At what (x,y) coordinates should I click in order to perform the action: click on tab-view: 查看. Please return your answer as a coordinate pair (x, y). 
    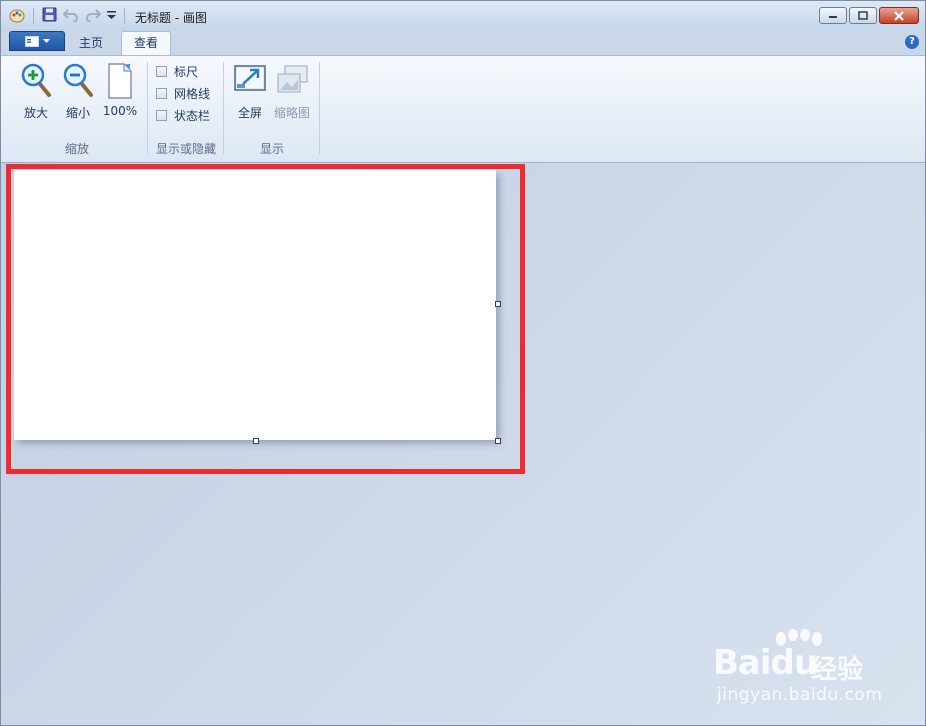
    Looking at the image, I should click on (146, 43).